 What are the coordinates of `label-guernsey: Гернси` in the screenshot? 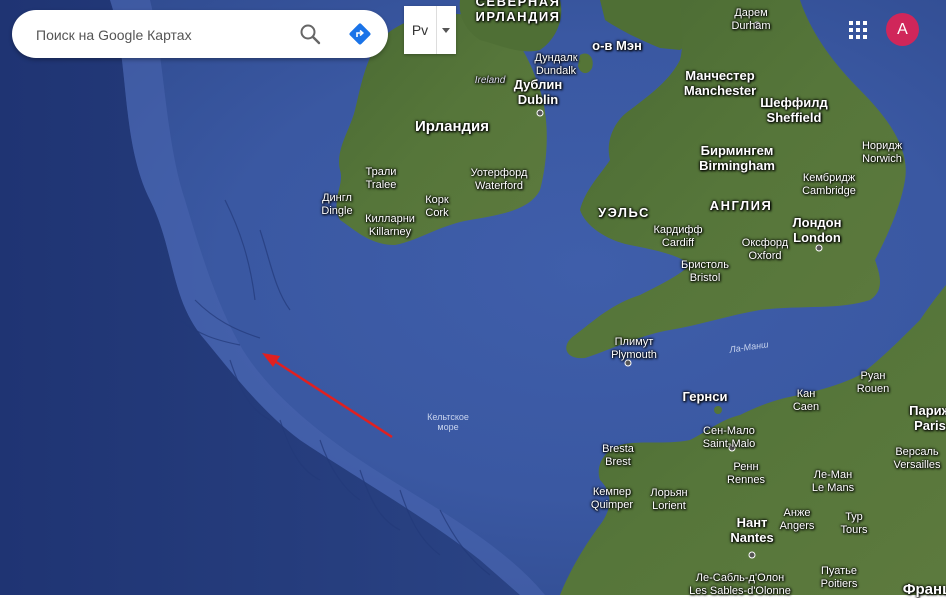 It's located at (705, 396).